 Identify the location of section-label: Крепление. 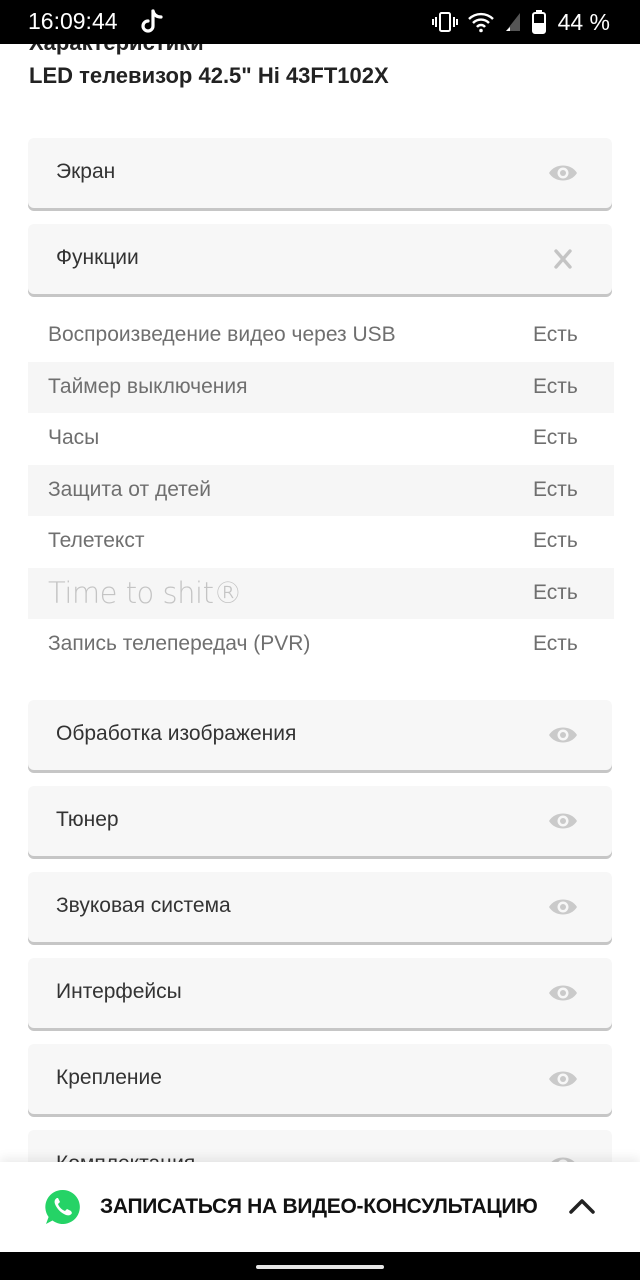
(109, 1077).